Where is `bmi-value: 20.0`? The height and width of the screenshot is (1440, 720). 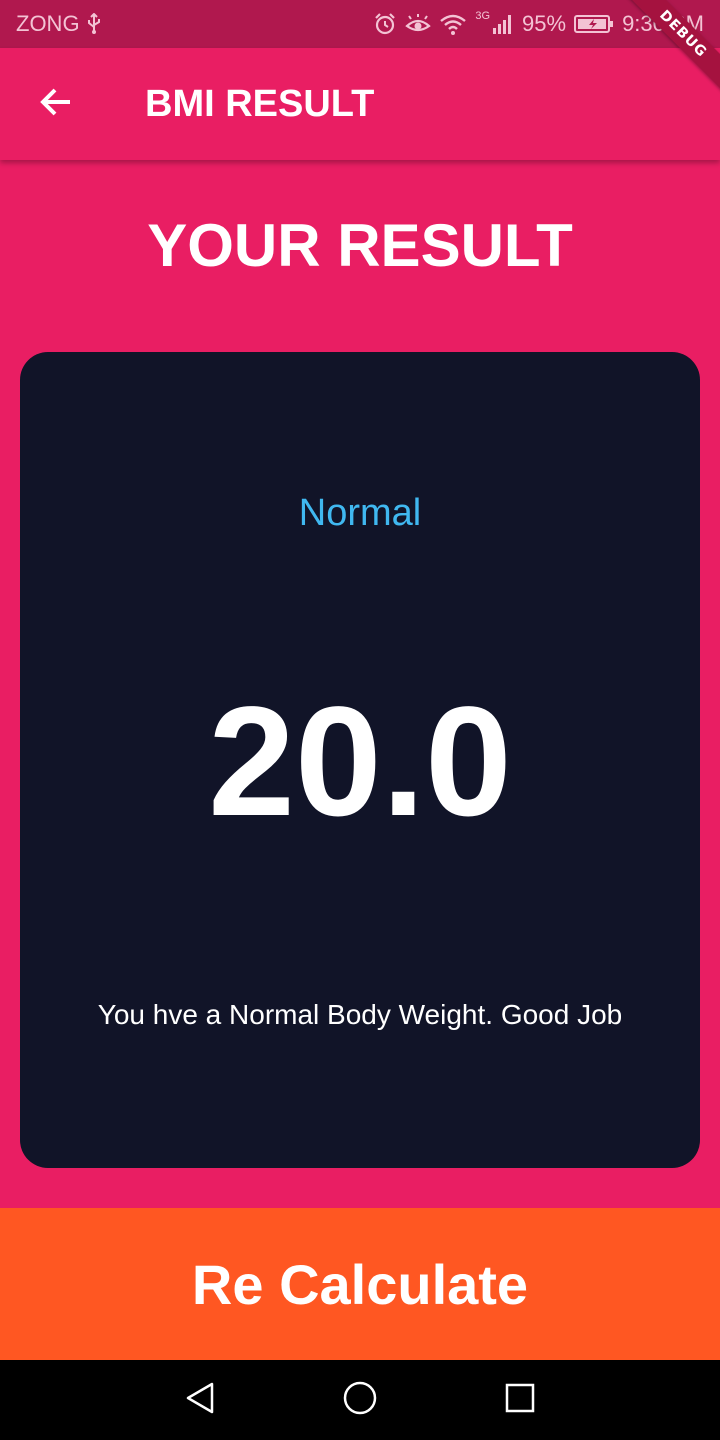 bmi-value: 20.0 is located at coordinates (360, 762).